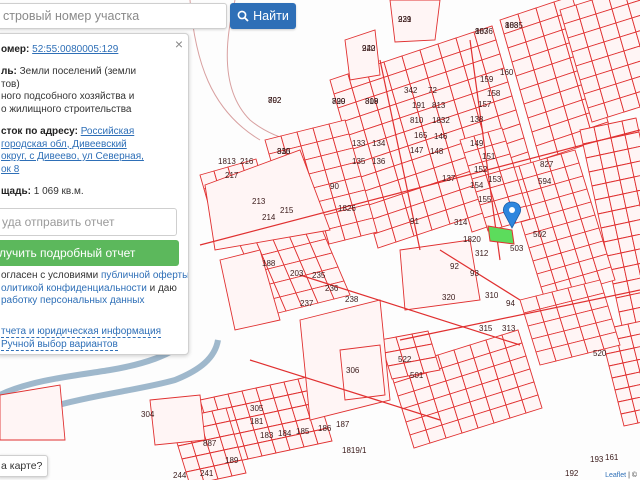 The width and height of the screenshot is (640, 480). What do you see at coordinates (507, 72) in the screenshot?
I see `parcel-number-label: 160` at bounding box center [507, 72].